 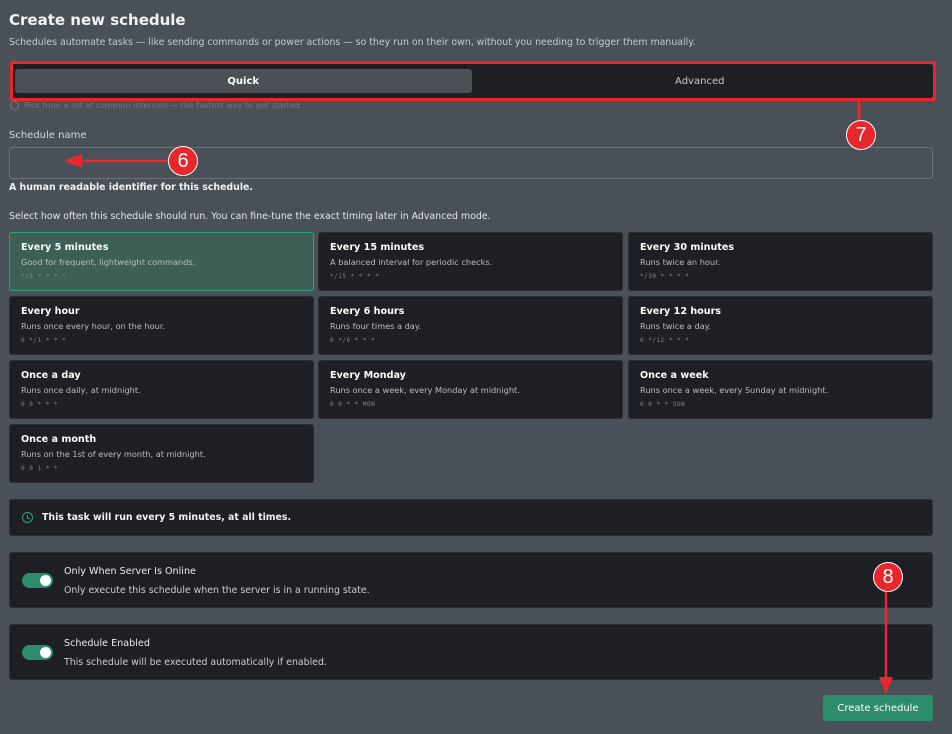 What do you see at coordinates (48, 135) in the screenshot?
I see `schedule-name-label: Schedule name` at bounding box center [48, 135].